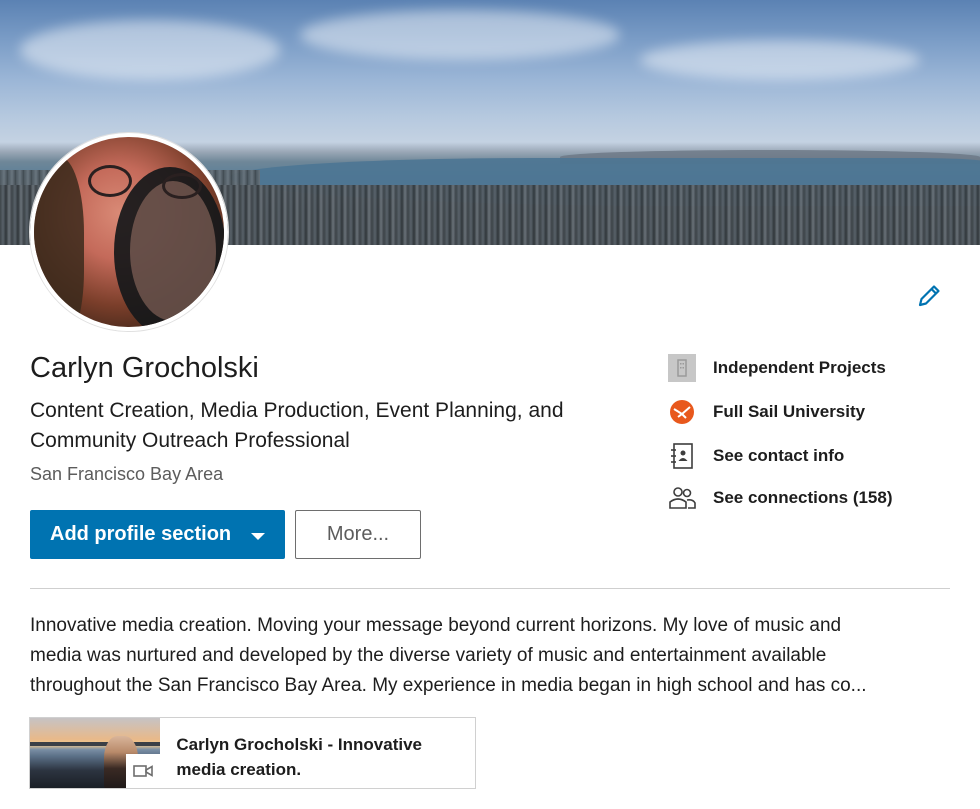  I want to click on sidebar-item-education: Full Sail University, so click(817, 412).